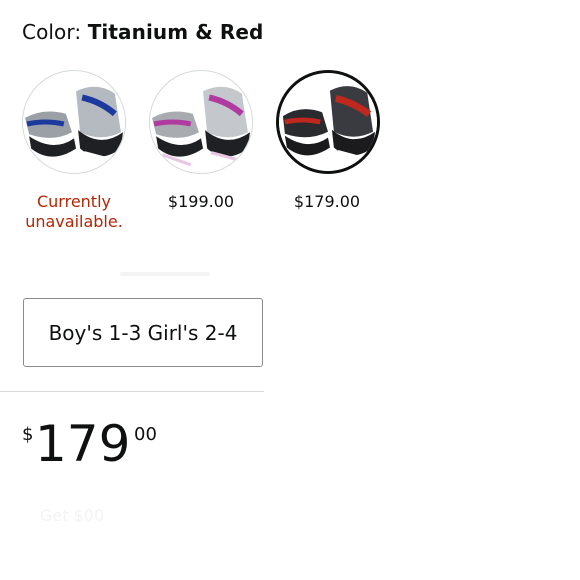  I want to click on size-selector-button: Boy's 1-3 Girl's 2-4, so click(143, 332).